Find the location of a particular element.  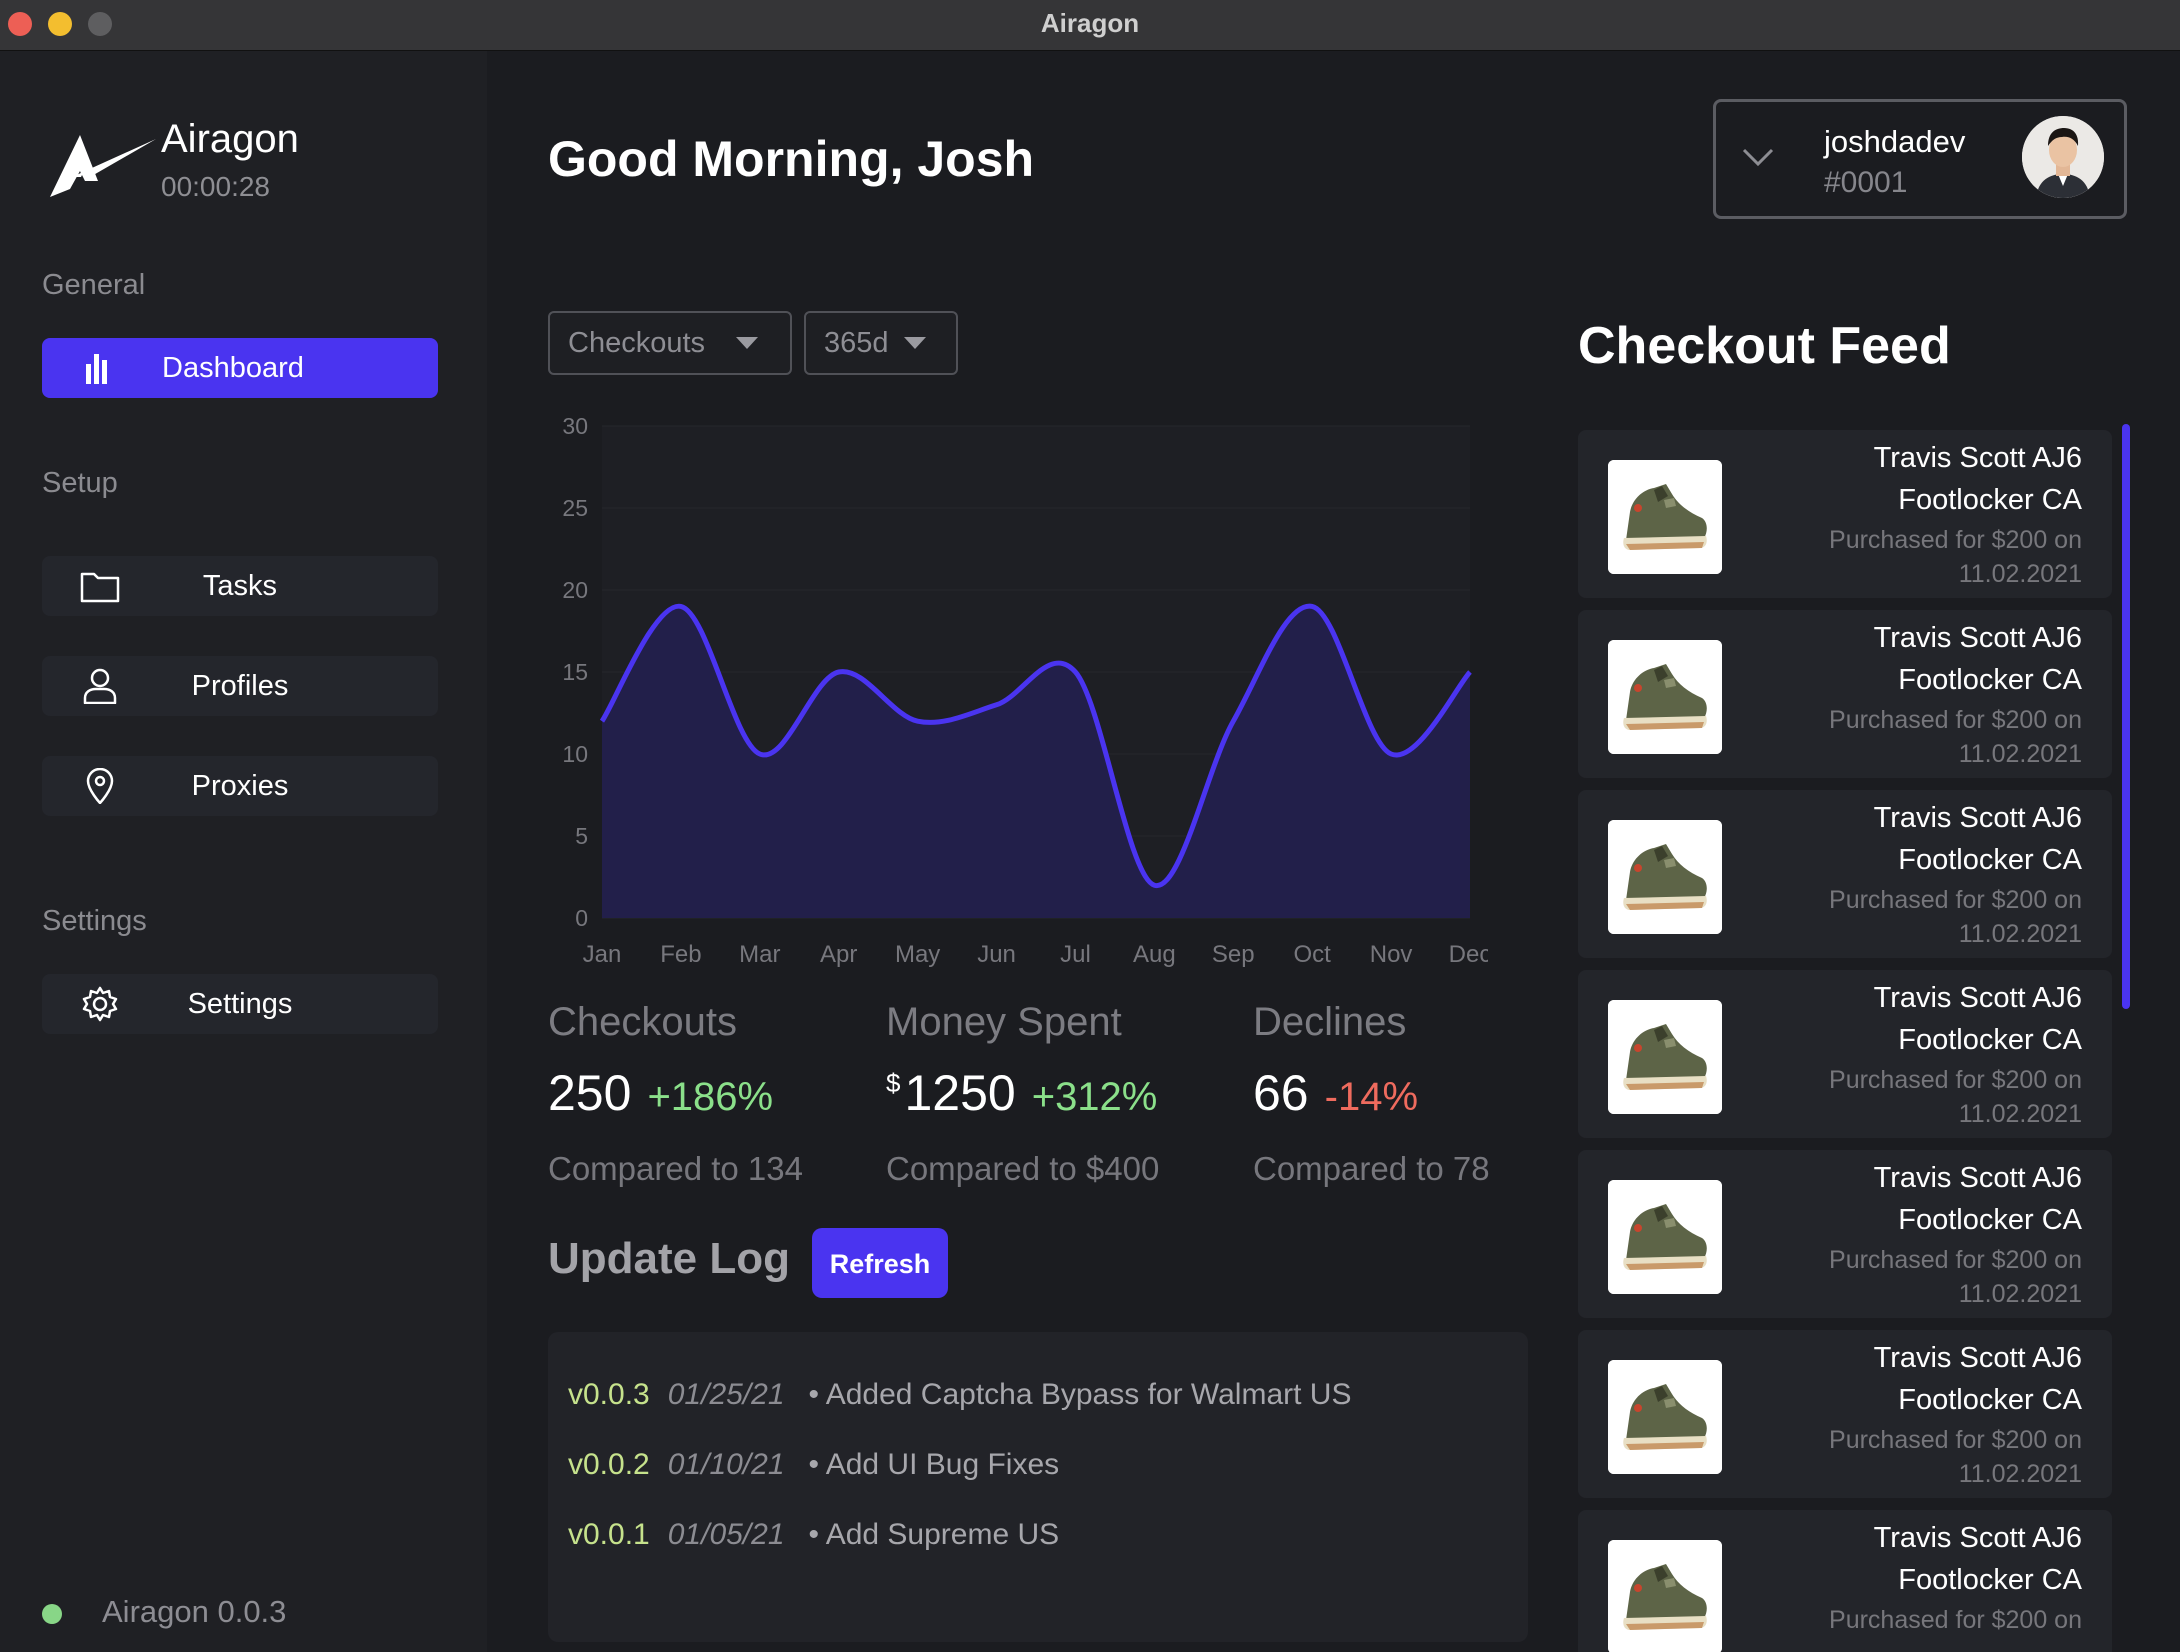

range-dropdown-value: 365d is located at coordinates (856, 343).